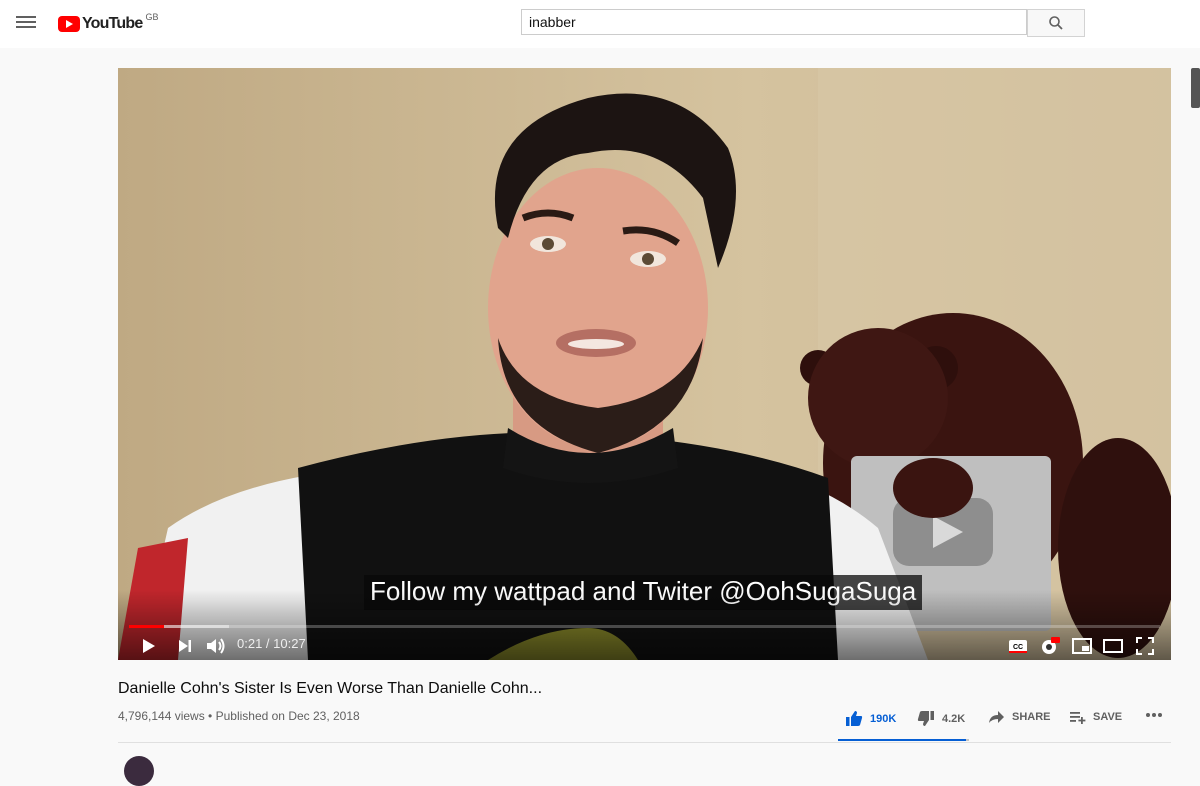 The image size is (1200, 786). I want to click on like-count: 190K, so click(883, 718).